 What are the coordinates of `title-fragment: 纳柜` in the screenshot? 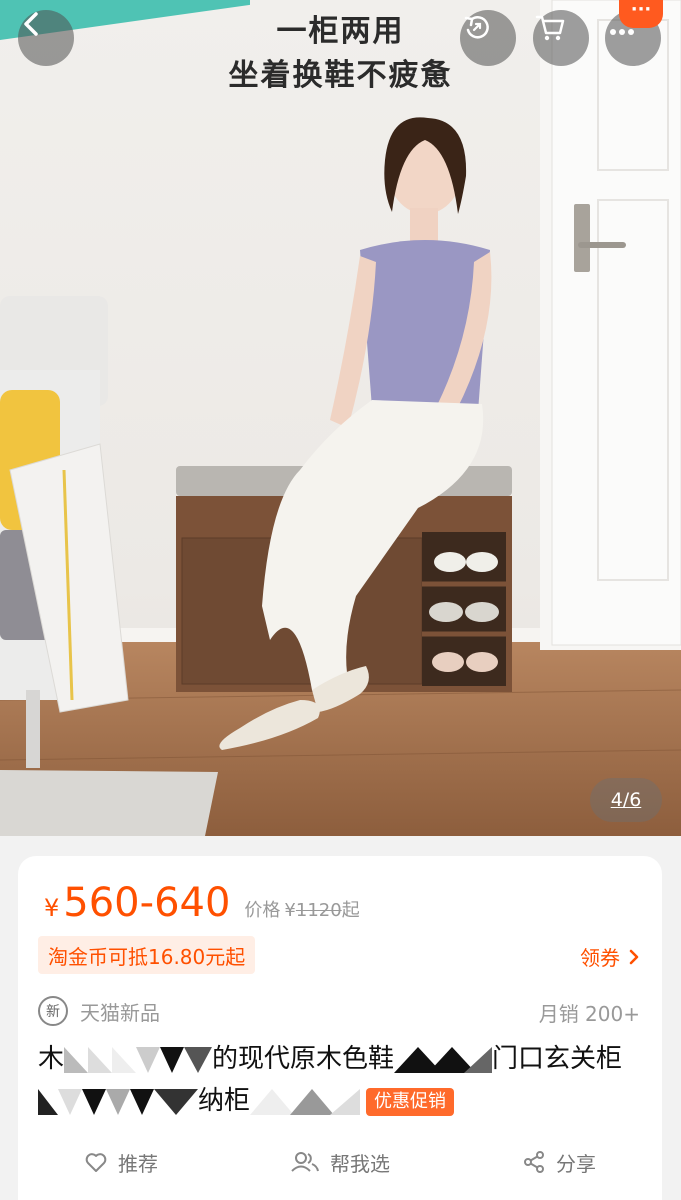 It's located at (224, 1101).